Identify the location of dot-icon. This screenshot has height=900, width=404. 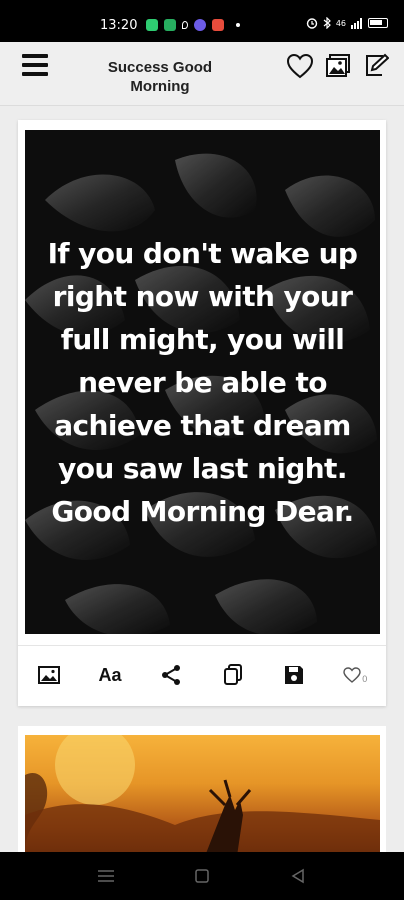
(238, 25).